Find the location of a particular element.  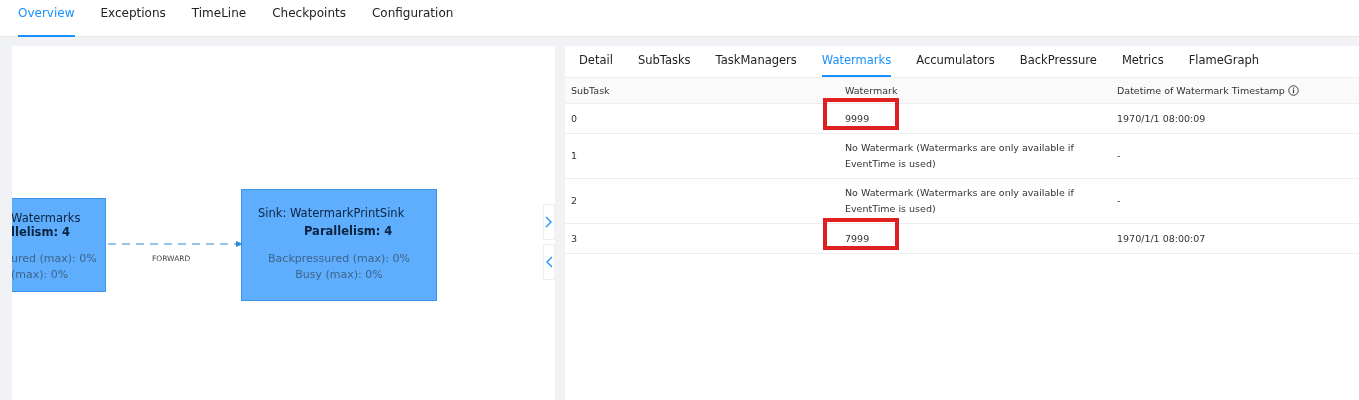

nav-tab: Exceptions is located at coordinates (133, 17).